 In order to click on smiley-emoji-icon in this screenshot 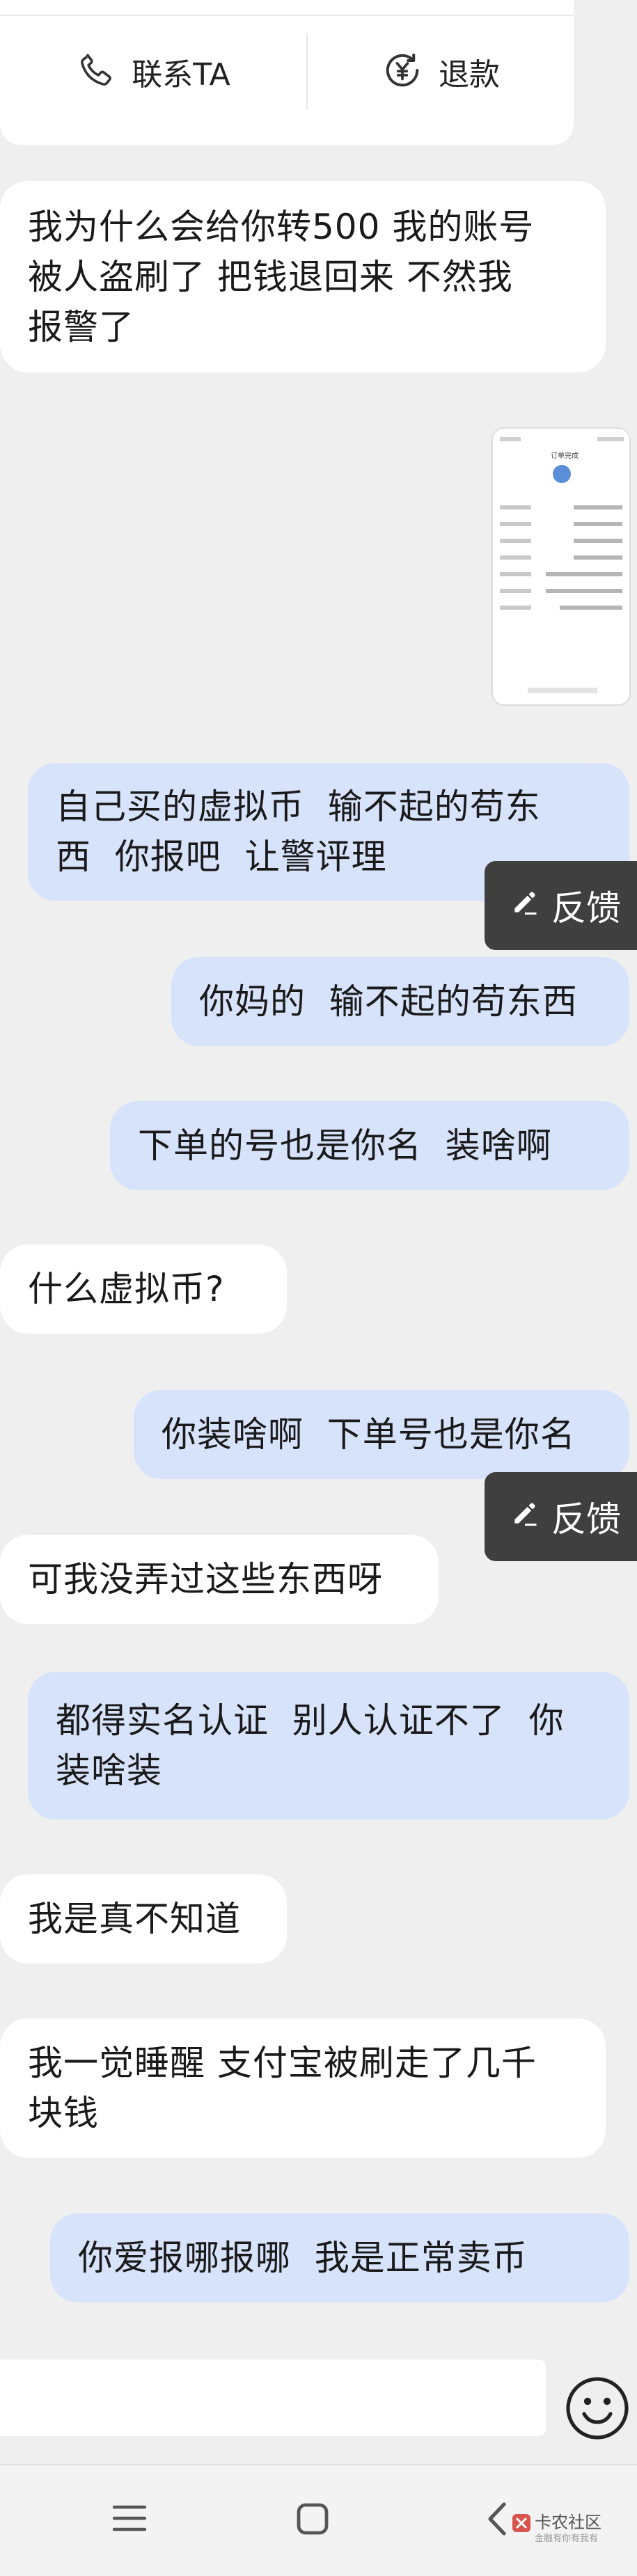, I will do `click(597, 2408)`.